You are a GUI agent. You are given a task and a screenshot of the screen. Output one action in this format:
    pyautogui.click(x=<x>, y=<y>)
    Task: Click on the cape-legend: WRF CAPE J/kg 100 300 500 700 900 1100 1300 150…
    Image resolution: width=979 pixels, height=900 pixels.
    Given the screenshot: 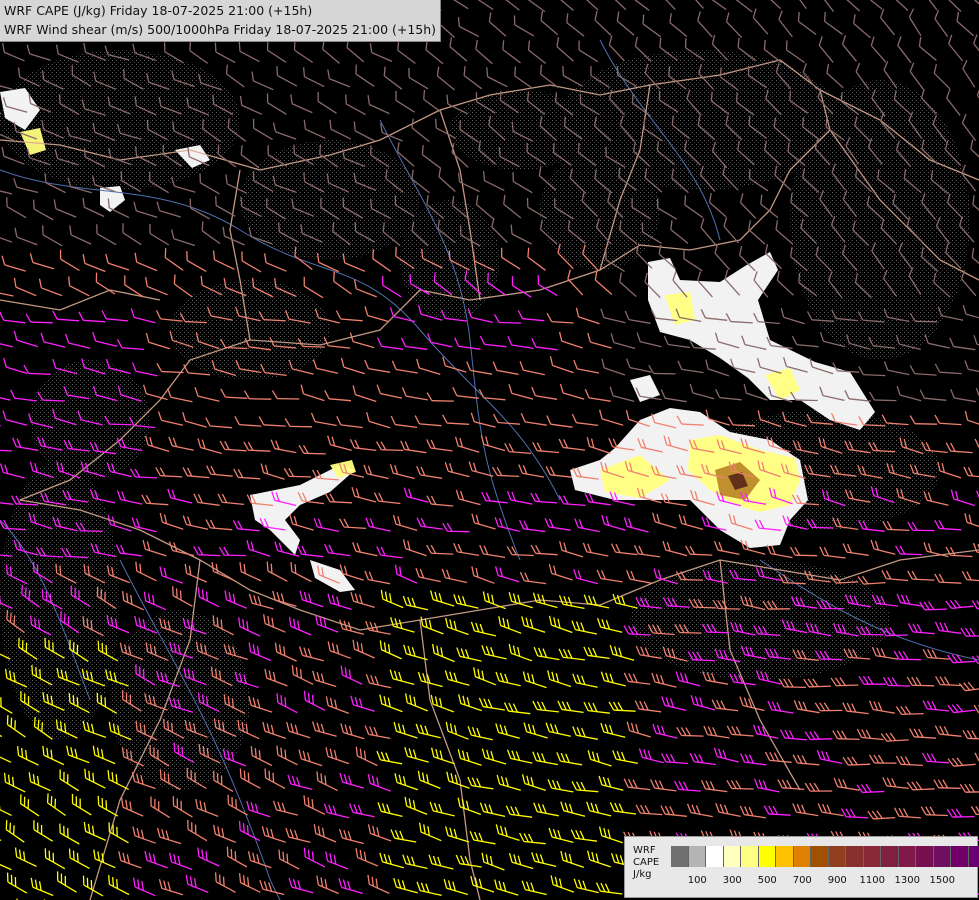 What is the action you would take?
    pyautogui.click(x=801, y=867)
    